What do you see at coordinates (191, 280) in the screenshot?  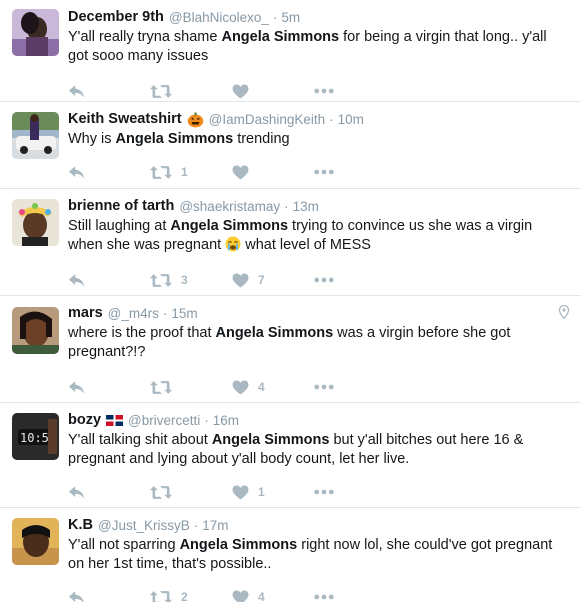 I see `retweet-button: 3` at bounding box center [191, 280].